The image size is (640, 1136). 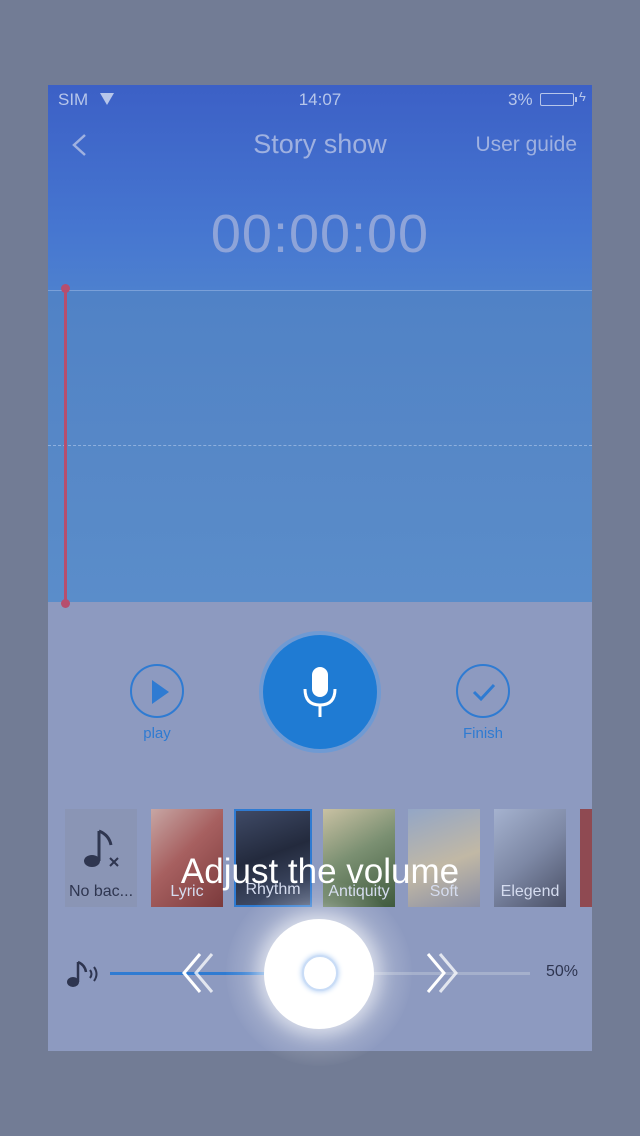 I want to click on user-guide-link: User guide, so click(x=526, y=145).